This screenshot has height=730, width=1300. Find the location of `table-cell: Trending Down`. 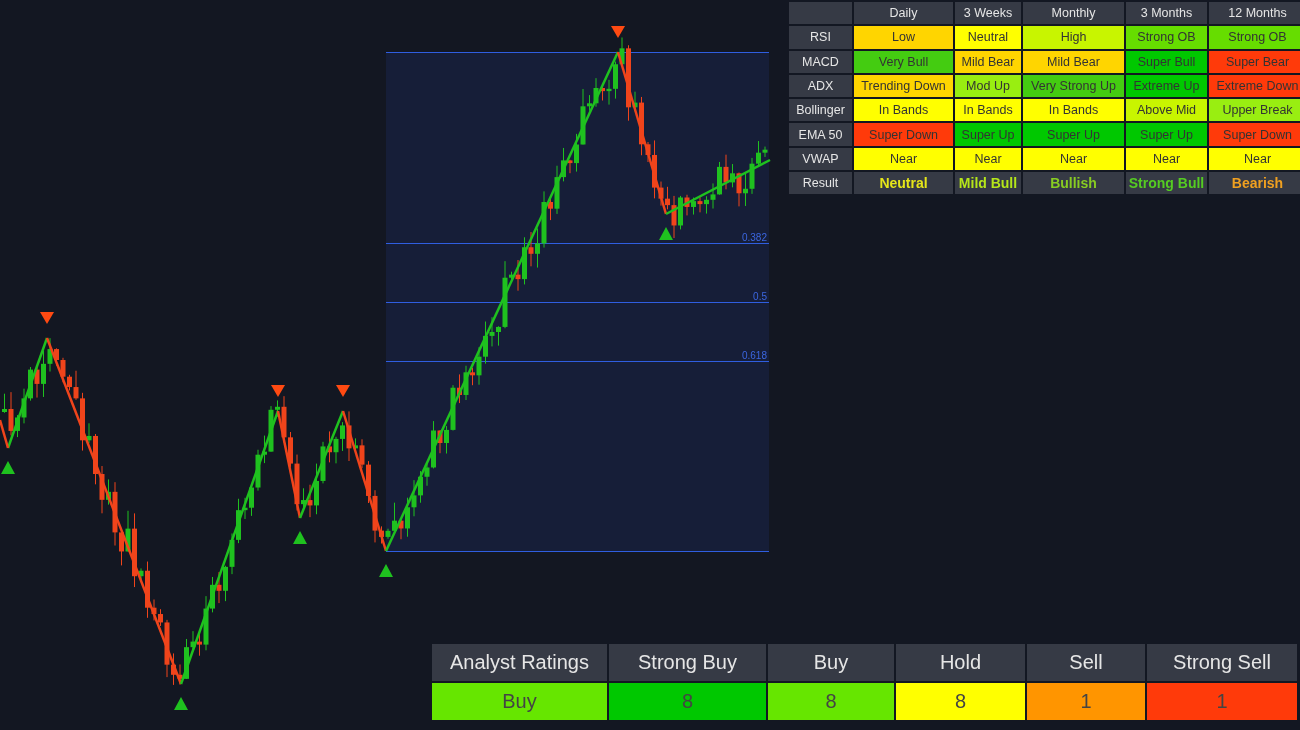

table-cell: Trending Down is located at coordinates (903, 86).